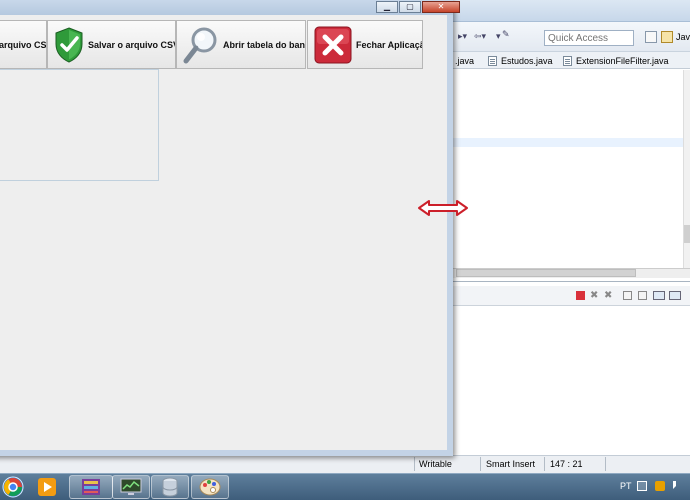 The height and width of the screenshot is (500, 690). What do you see at coordinates (678, 485) in the screenshot?
I see `tray-network-icon` at bounding box center [678, 485].